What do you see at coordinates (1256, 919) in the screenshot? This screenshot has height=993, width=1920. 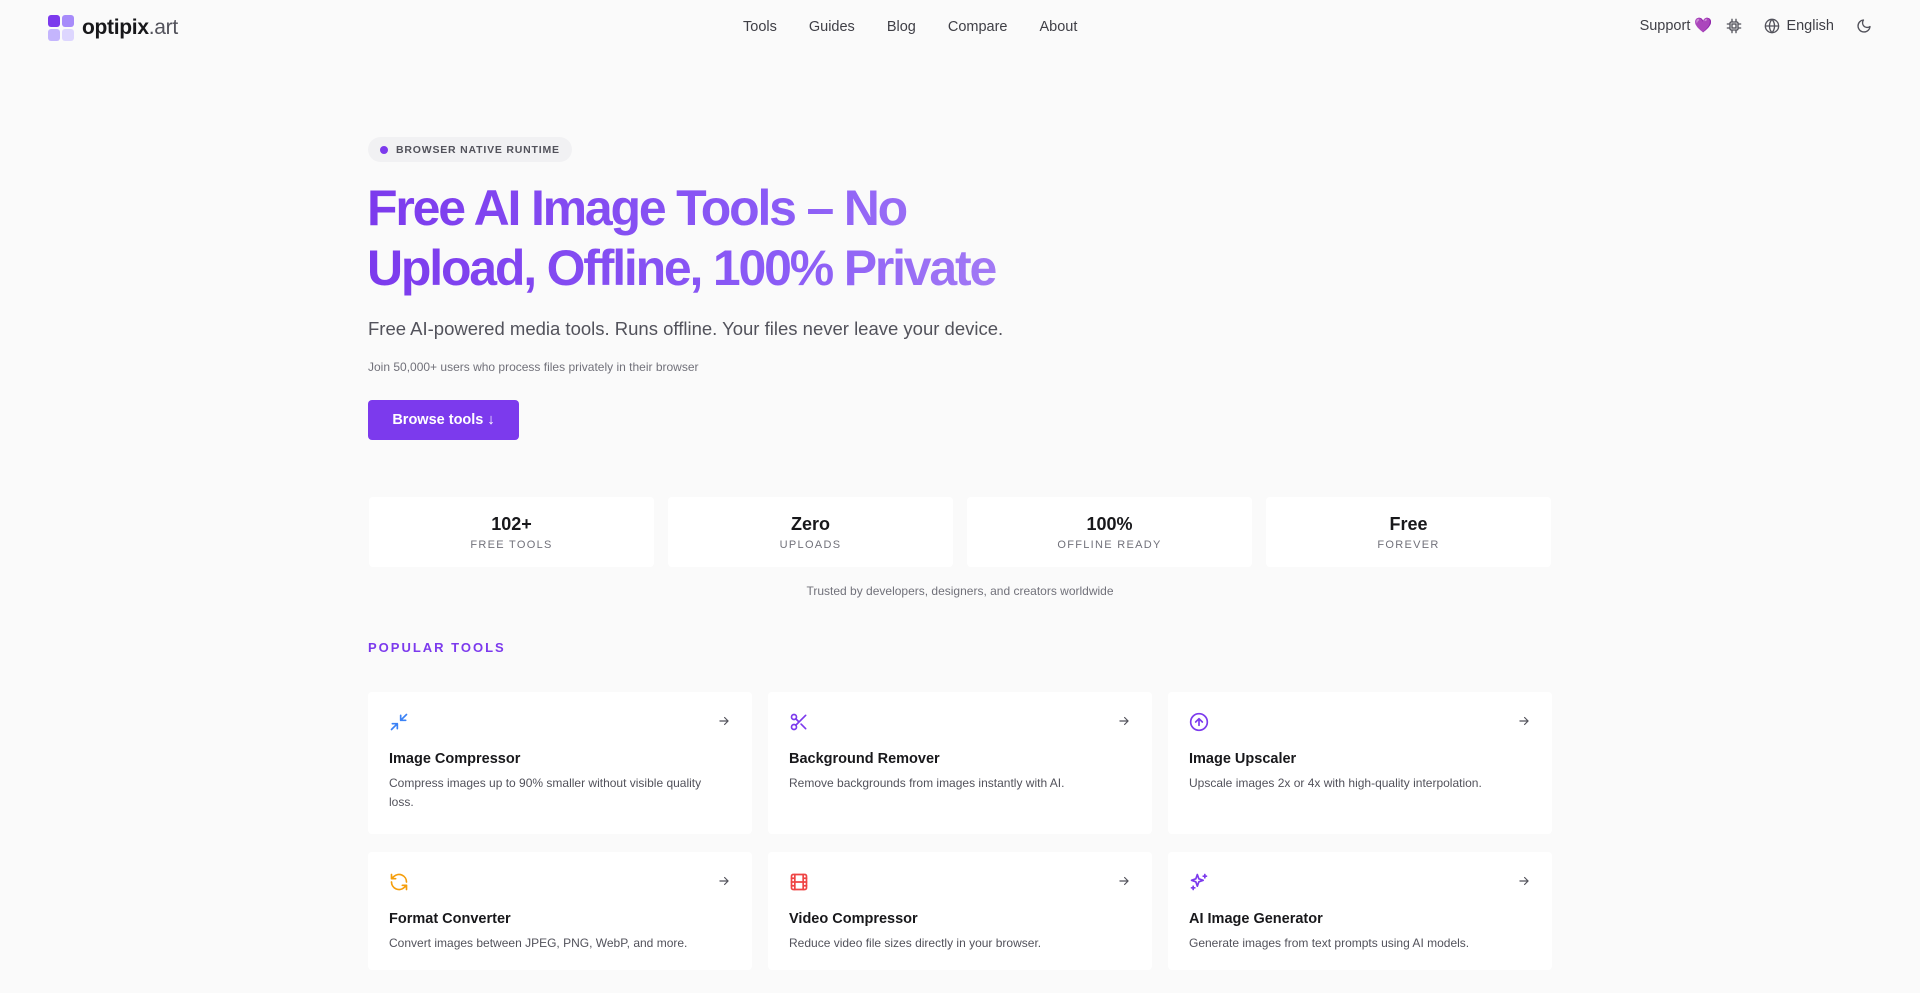 I see `tool-name: AI Image Generator` at bounding box center [1256, 919].